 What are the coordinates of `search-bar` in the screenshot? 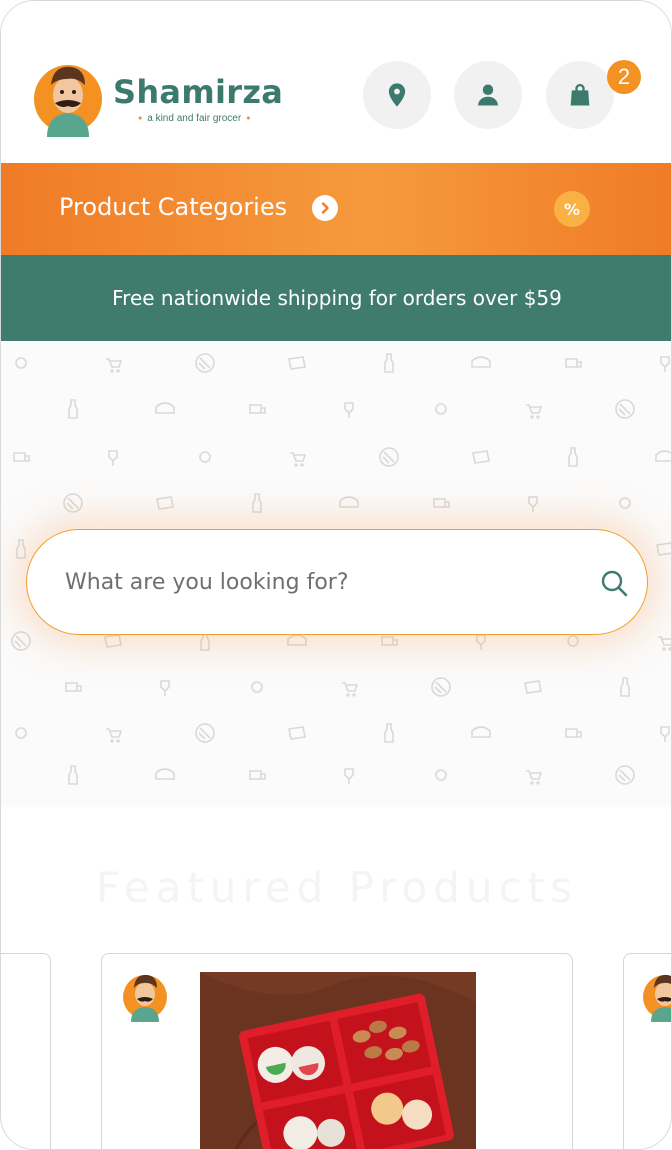 It's located at (337, 582).